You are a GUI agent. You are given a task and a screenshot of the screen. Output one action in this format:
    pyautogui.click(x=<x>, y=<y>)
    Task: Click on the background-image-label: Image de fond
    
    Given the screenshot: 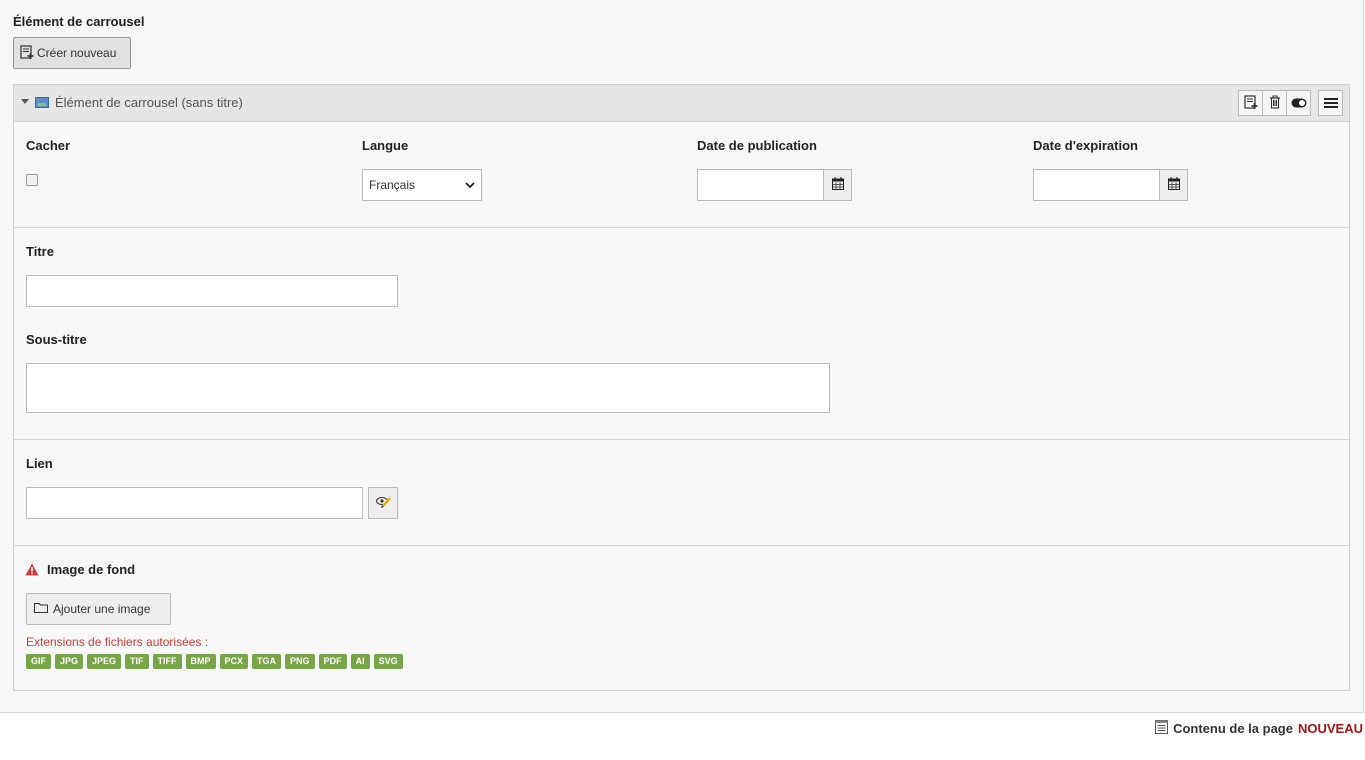 What is the action you would take?
    pyautogui.click(x=91, y=569)
    